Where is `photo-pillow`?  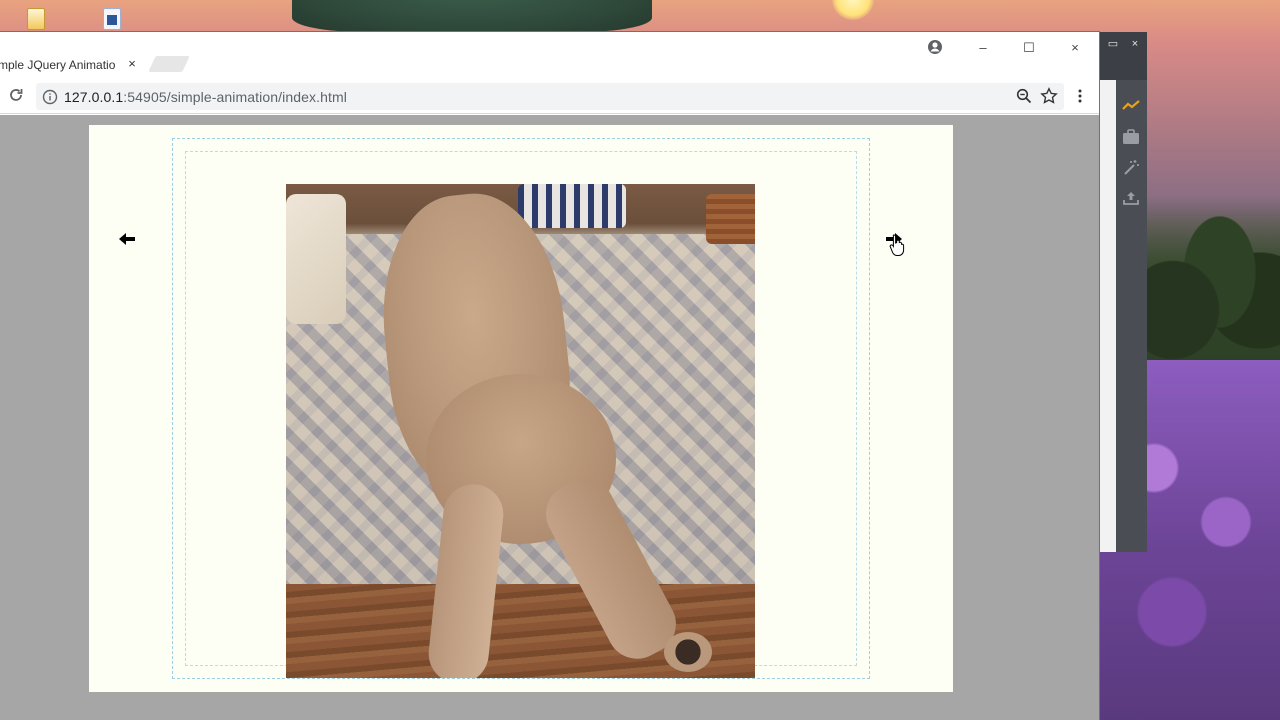
photo-pillow is located at coordinates (316, 259).